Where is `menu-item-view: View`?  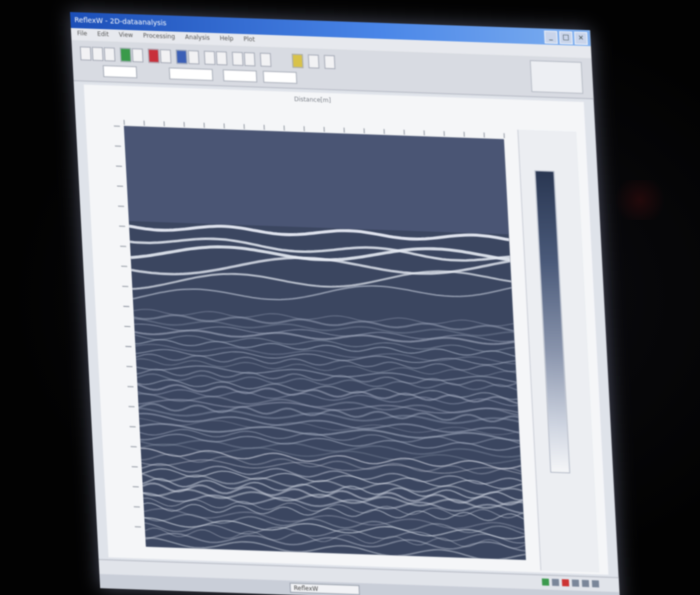
menu-item-view: View is located at coordinates (126, 36).